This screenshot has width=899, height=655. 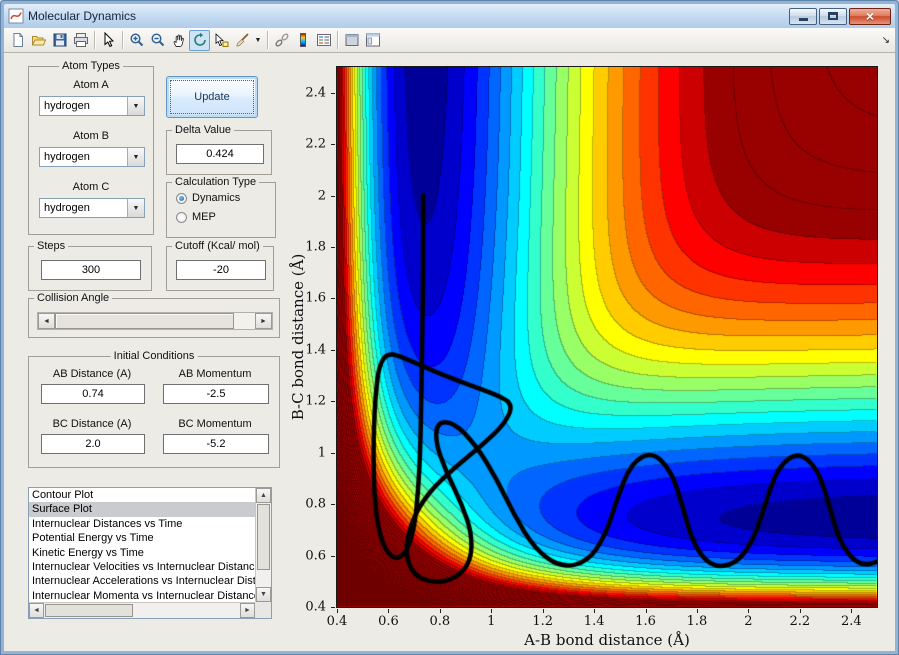 I want to click on rotate-3d-icon, so click(x=199, y=39).